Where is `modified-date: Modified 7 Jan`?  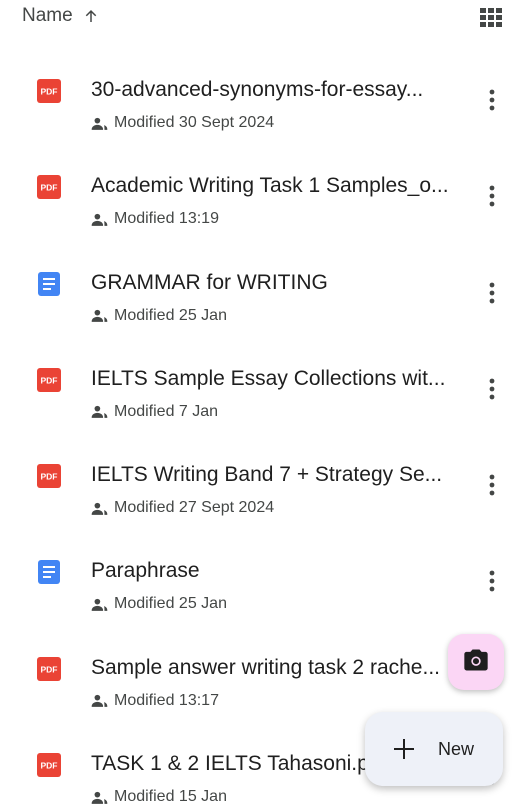
modified-date: Modified 7 Jan is located at coordinates (166, 411).